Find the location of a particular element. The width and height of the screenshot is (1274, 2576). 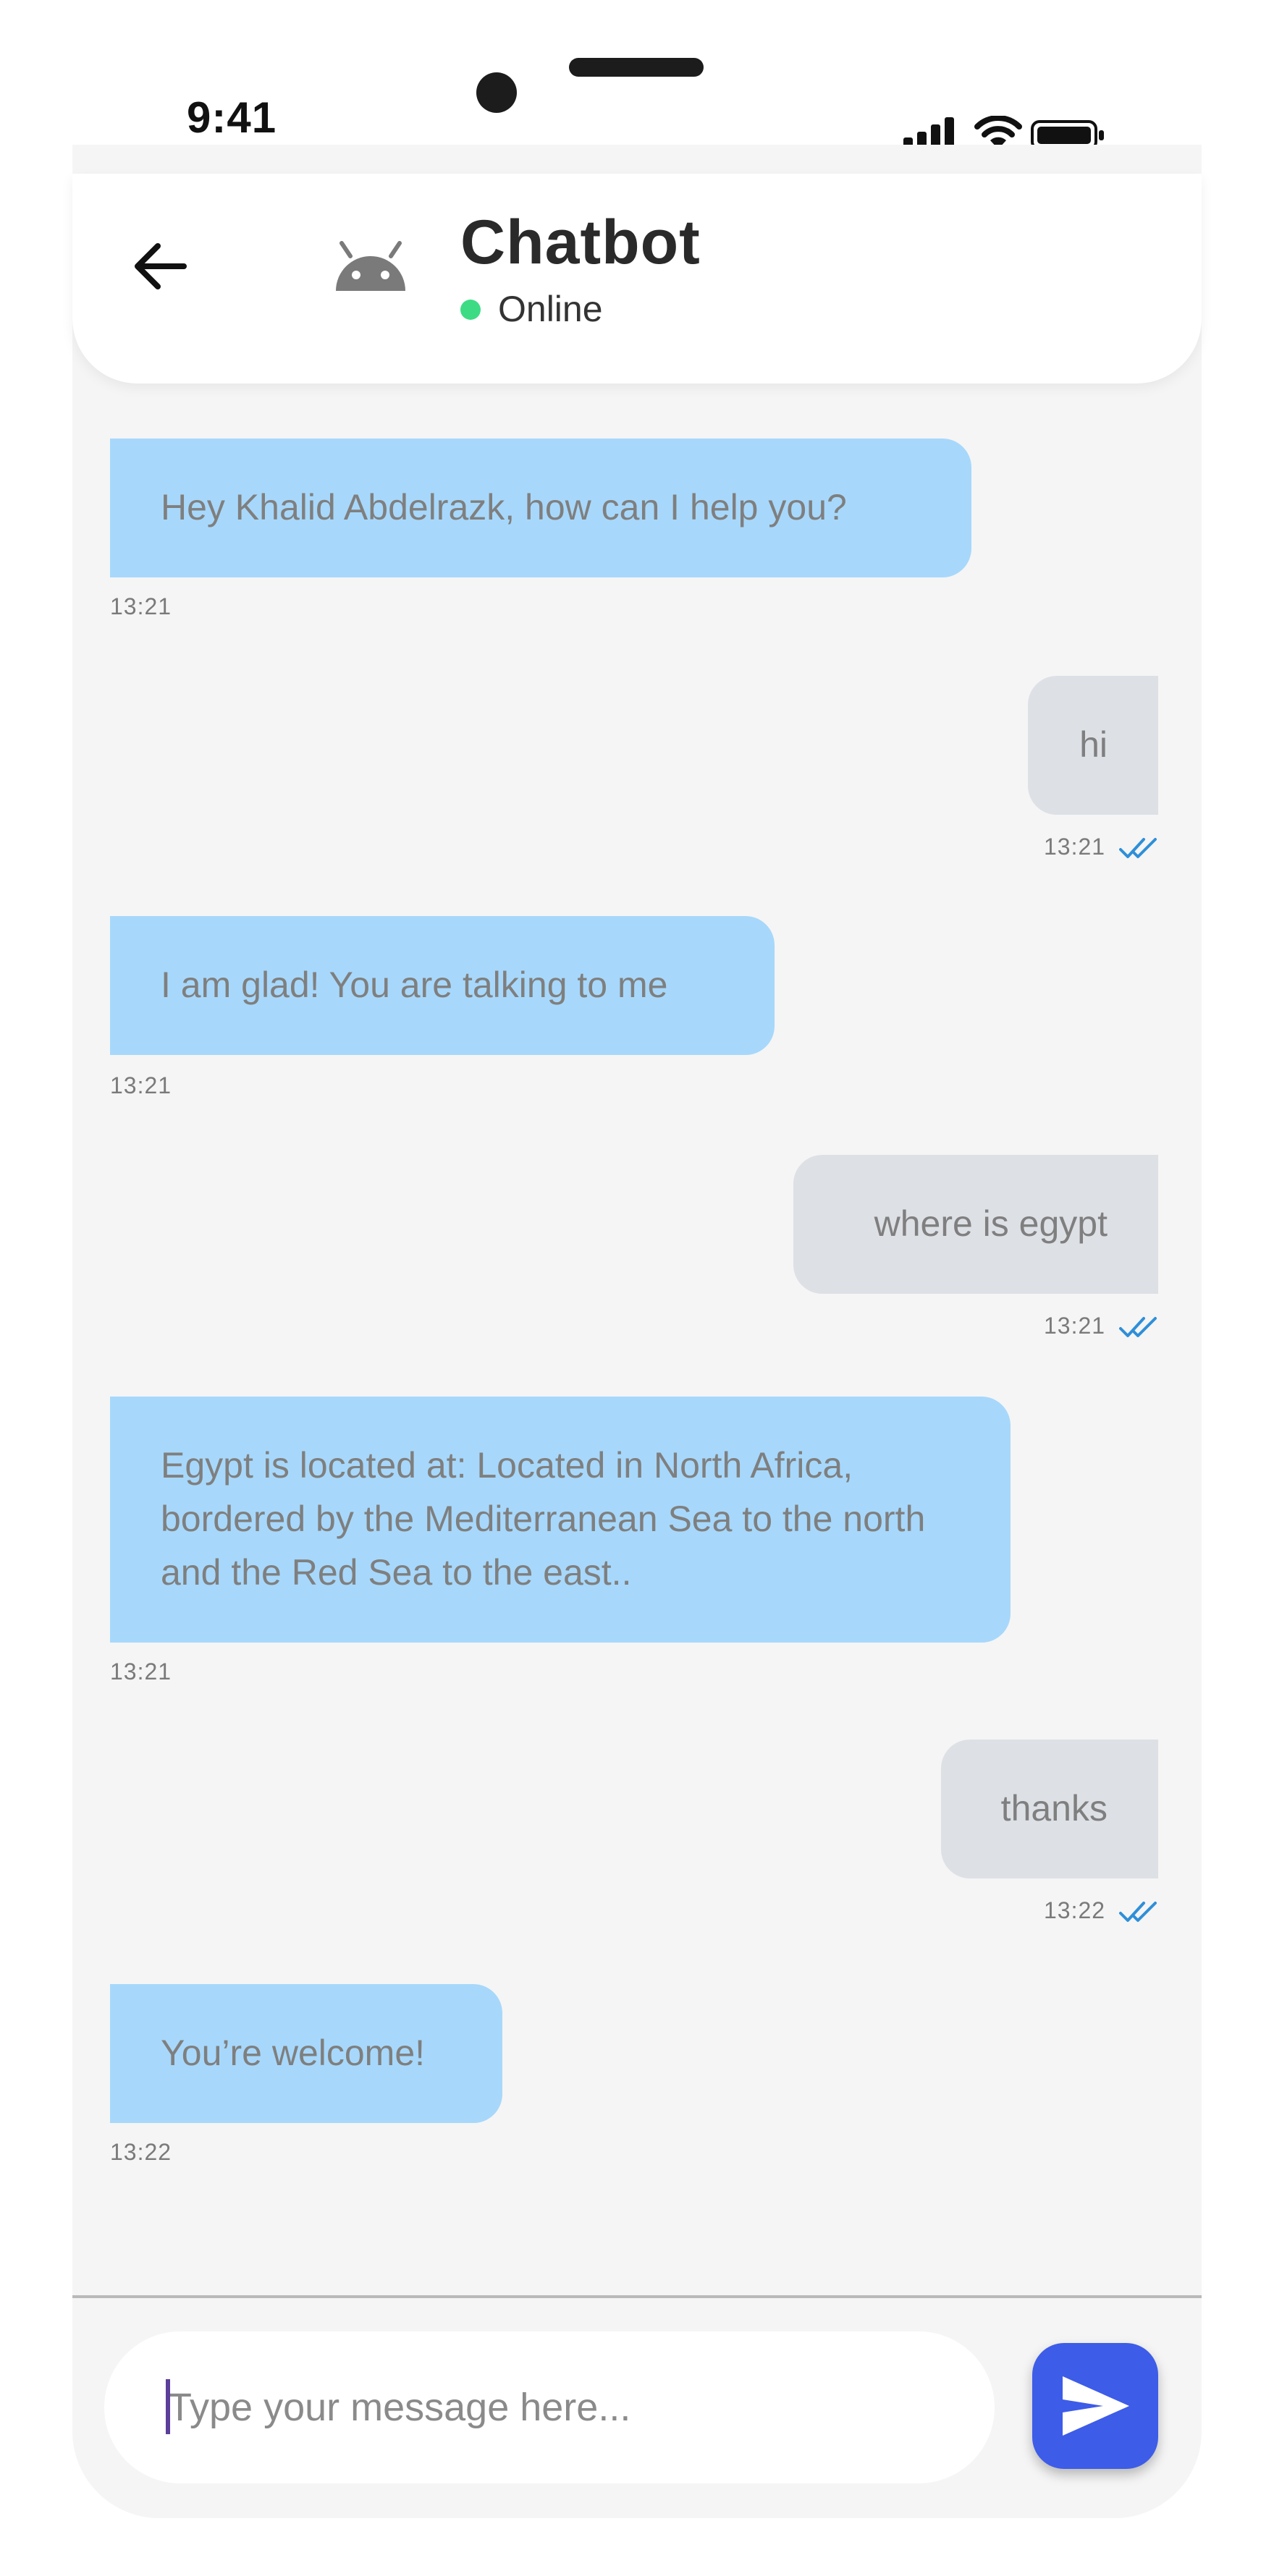

user-message: thanks is located at coordinates (1049, 1809).